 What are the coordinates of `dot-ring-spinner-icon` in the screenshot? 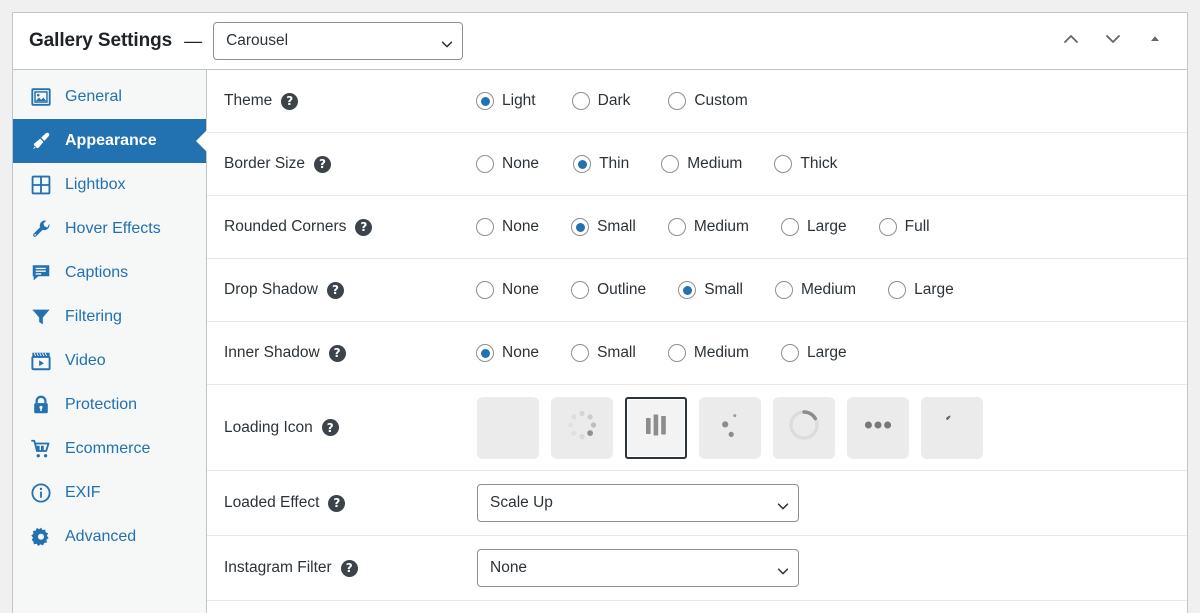 It's located at (582, 427).